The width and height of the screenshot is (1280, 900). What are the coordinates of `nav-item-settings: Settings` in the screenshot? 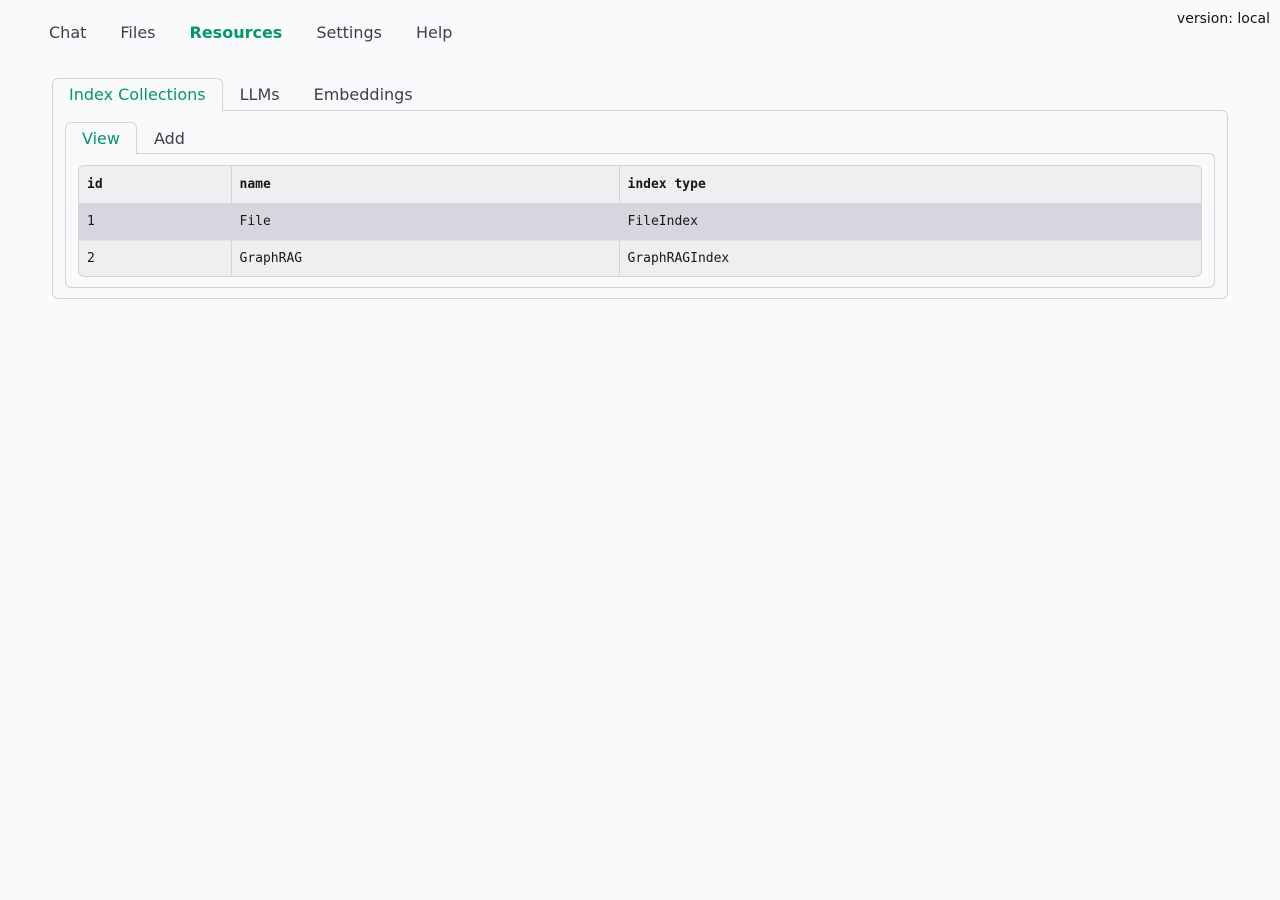 It's located at (349, 33).